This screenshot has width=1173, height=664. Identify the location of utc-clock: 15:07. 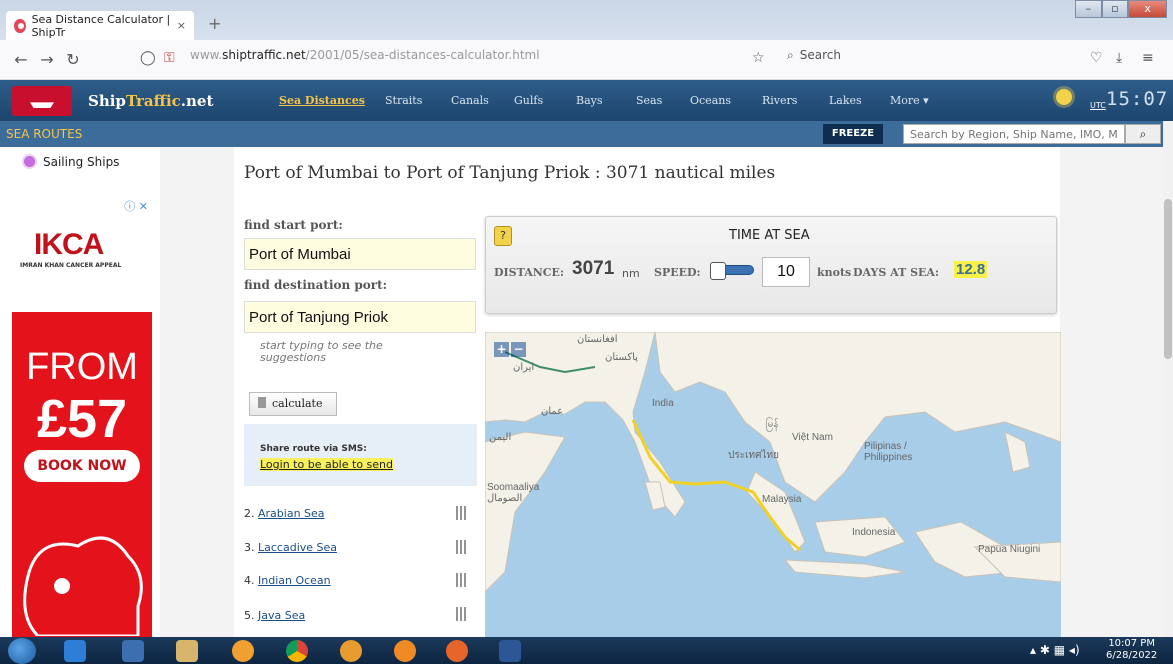
(1137, 99).